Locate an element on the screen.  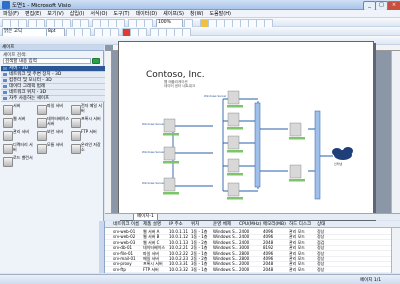
table-cell: FTP 서버 is located at coordinates (155, 269).